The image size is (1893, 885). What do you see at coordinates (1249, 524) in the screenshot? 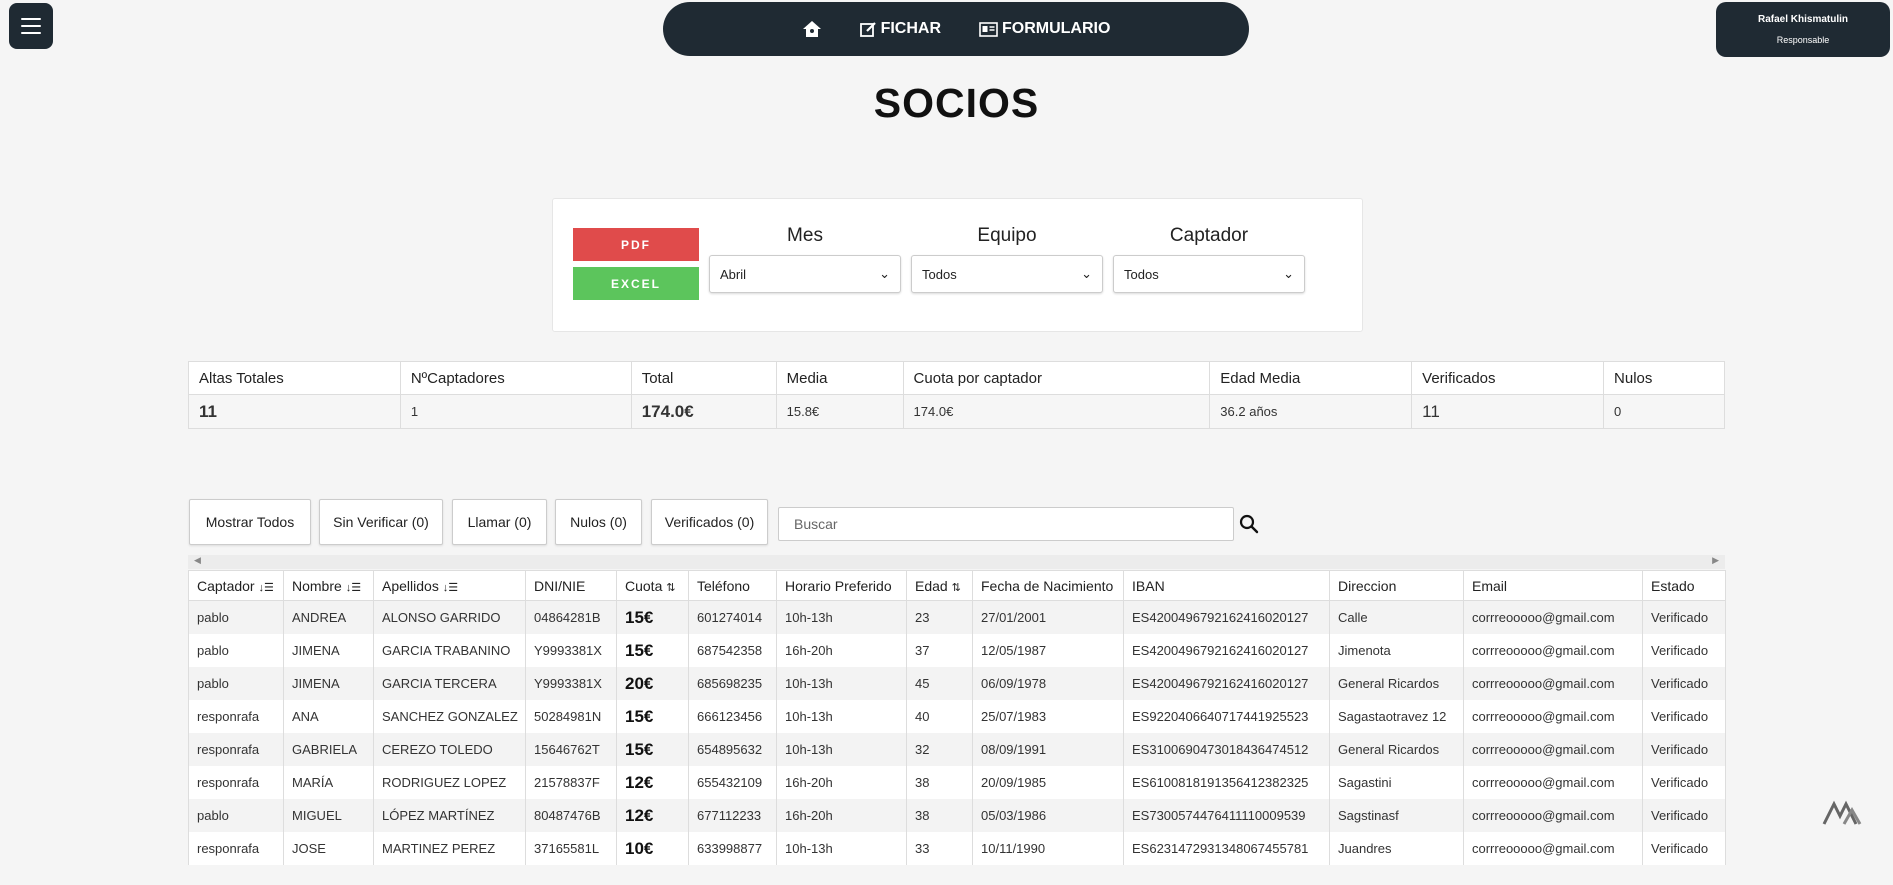
I see `search-icon` at bounding box center [1249, 524].